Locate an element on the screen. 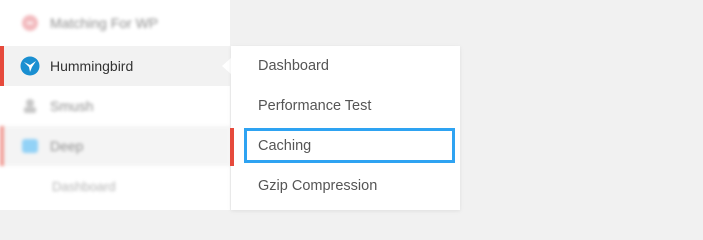 This screenshot has width=703, height=240. submenu-item-performance-test: Performance Test is located at coordinates (345, 106).